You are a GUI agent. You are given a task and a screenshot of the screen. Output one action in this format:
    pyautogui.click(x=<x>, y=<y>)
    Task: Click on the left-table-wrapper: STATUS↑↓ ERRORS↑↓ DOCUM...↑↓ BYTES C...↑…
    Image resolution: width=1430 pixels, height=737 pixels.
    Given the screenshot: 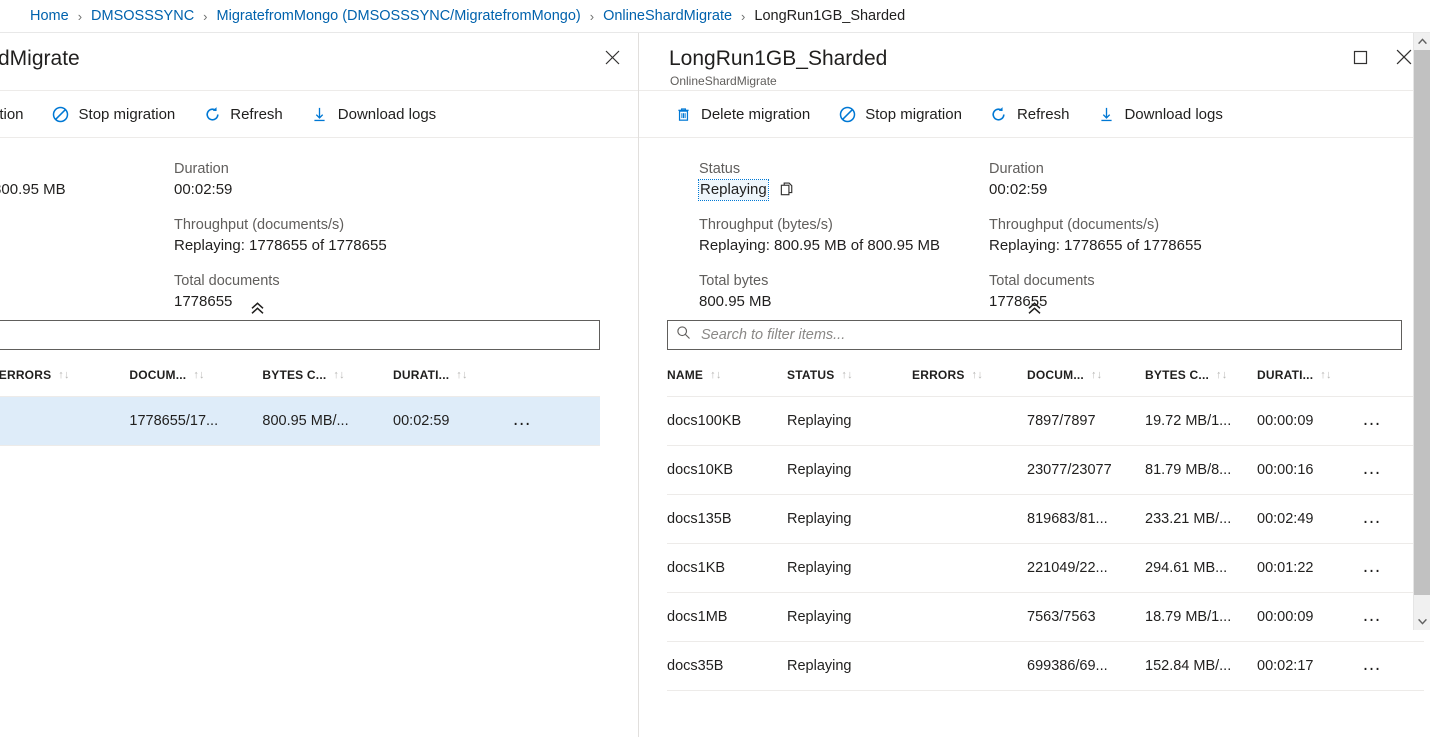 What is the action you would take?
    pyautogui.click(x=319, y=398)
    